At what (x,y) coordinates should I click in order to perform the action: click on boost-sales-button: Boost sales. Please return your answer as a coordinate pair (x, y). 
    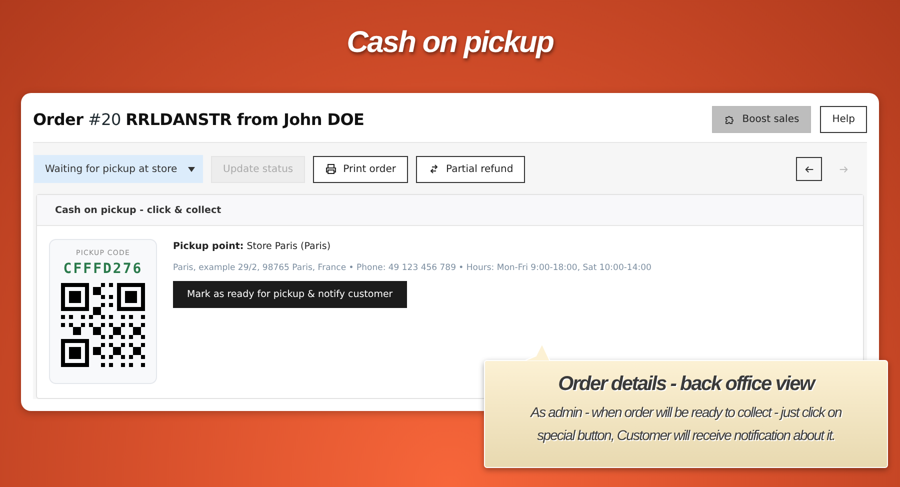
    Looking at the image, I should click on (762, 119).